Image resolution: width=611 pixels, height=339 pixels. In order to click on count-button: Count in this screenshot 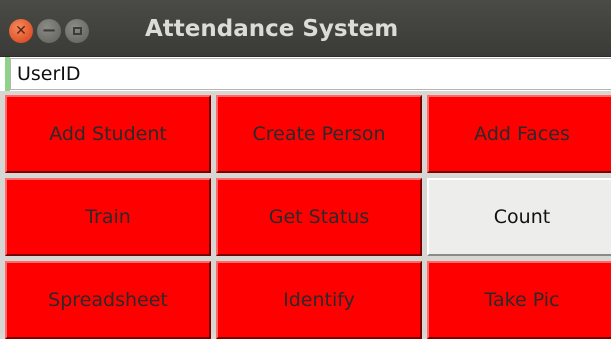, I will do `click(519, 217)`.